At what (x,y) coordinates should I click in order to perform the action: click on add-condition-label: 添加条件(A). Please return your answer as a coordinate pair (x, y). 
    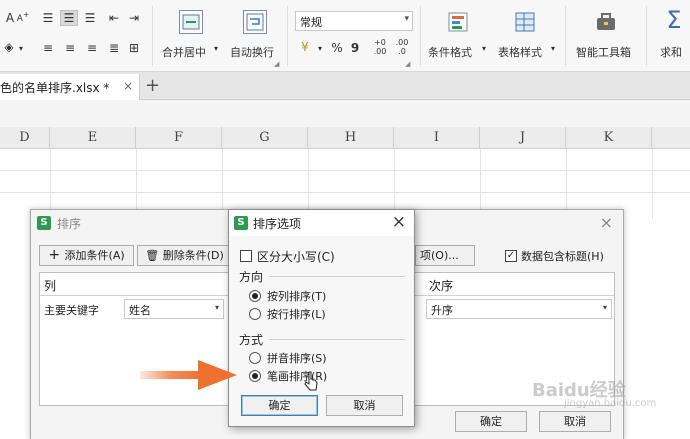
    Looking at the image, I should click on (94, 255).